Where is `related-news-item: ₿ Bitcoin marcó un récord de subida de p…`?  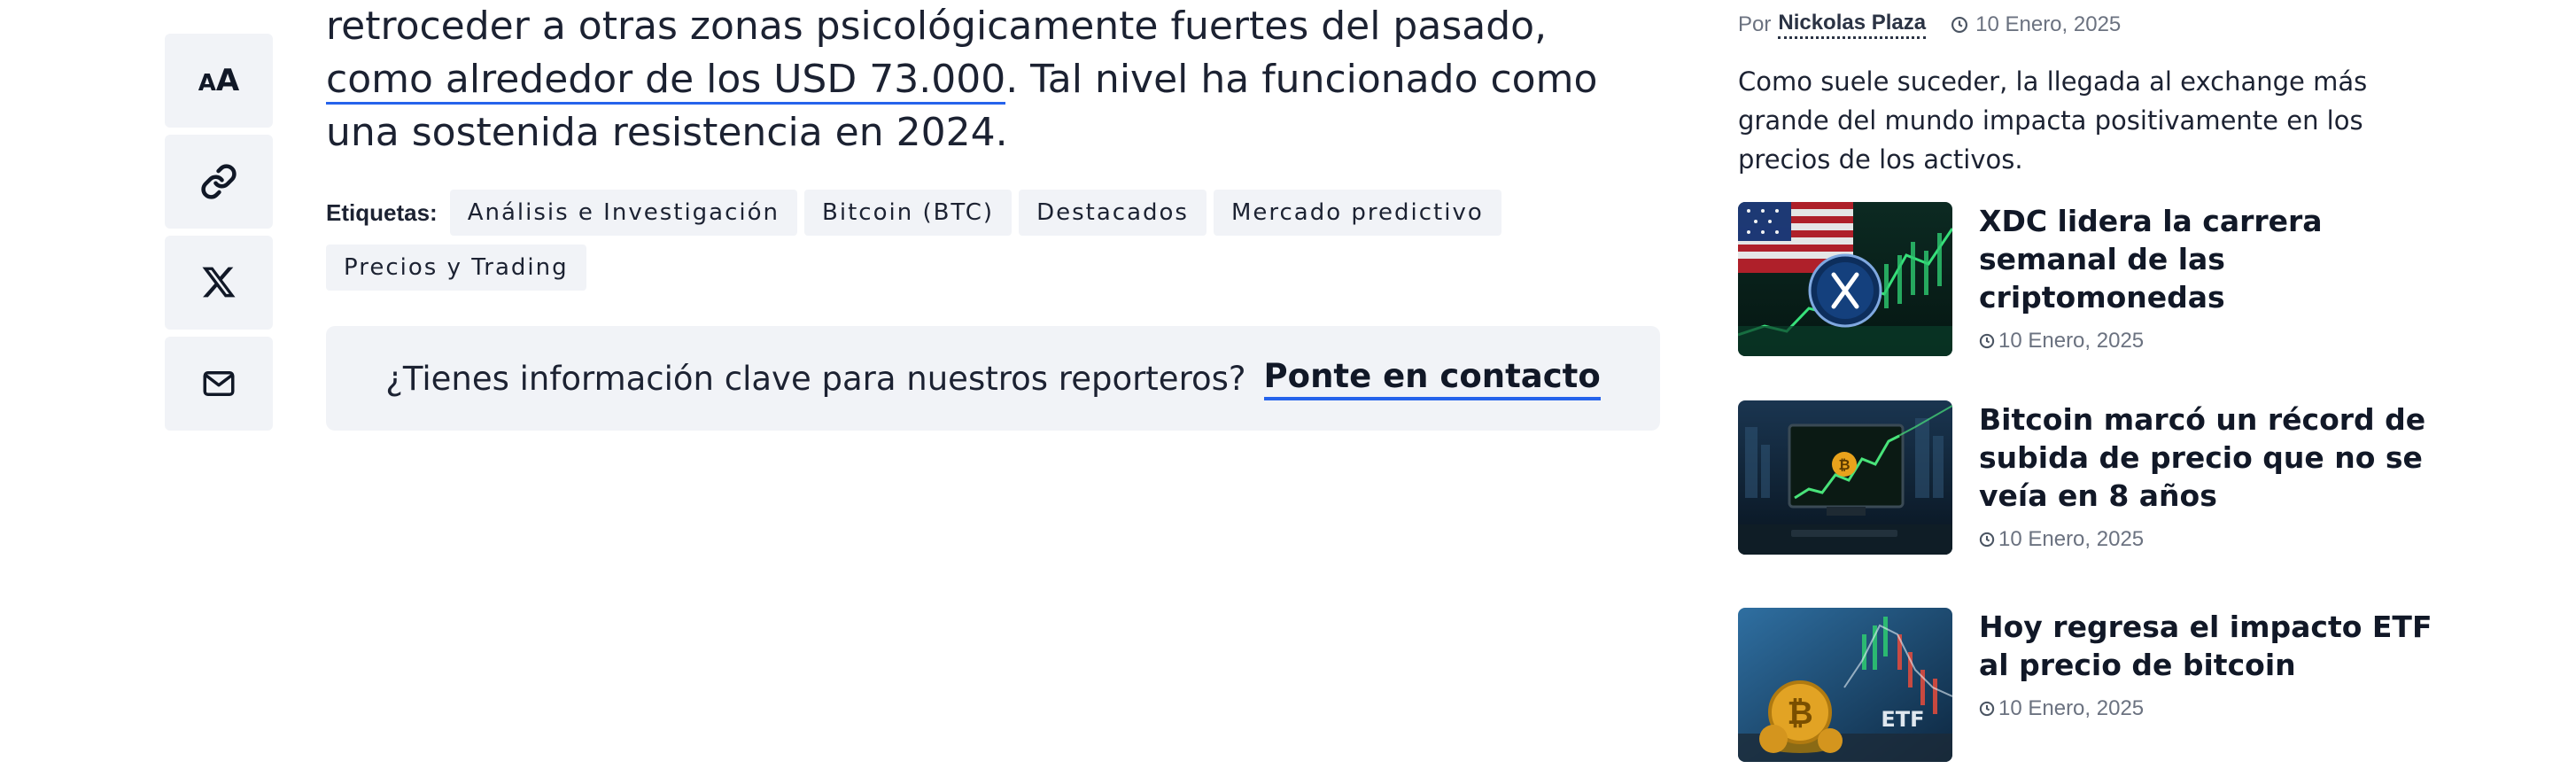
related-news-item: ₿ Bitcoin marcó un récord de subida de p… is located at coordinates (2092, 477).